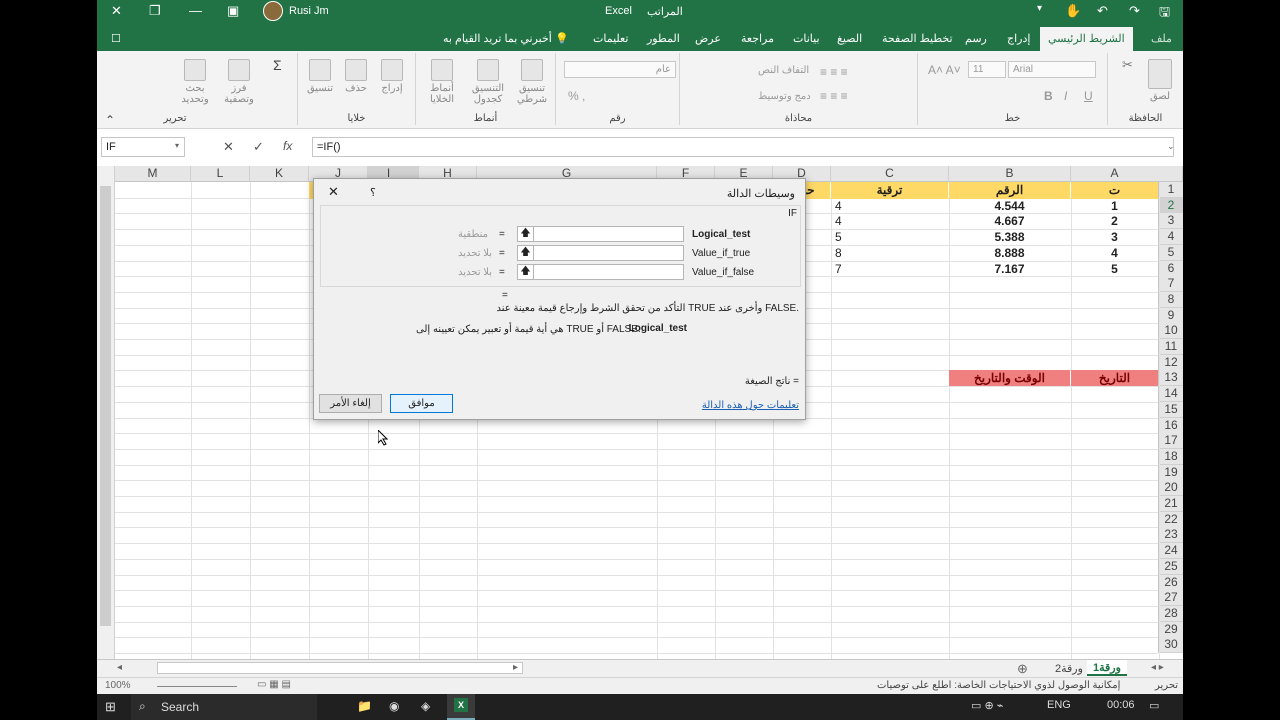 This screenshot has width=1280, height=720. What do you see at coordinates (1170, 409) in the screenshot?
I see `row-header: 15` at bounding box center [1170, 409].